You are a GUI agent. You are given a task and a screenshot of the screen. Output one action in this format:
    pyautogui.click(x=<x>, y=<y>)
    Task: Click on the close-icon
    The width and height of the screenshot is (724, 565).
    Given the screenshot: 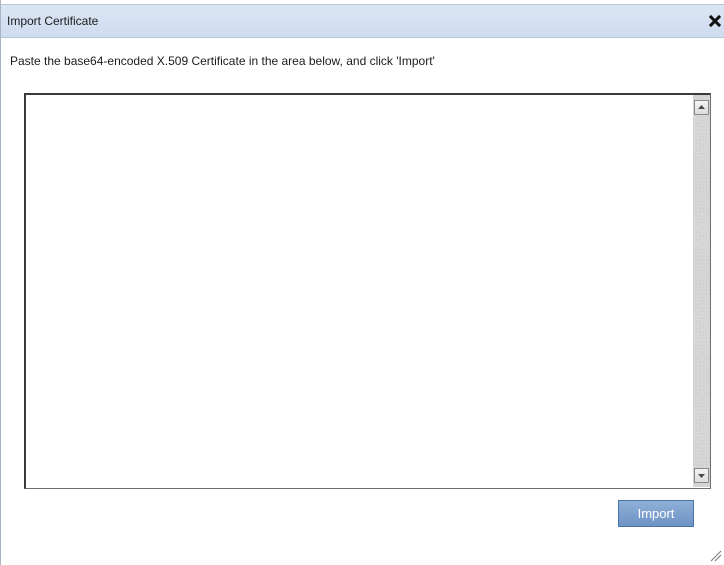 What is the action you would take?
    pyautogui.click(x=714, y=21)
    